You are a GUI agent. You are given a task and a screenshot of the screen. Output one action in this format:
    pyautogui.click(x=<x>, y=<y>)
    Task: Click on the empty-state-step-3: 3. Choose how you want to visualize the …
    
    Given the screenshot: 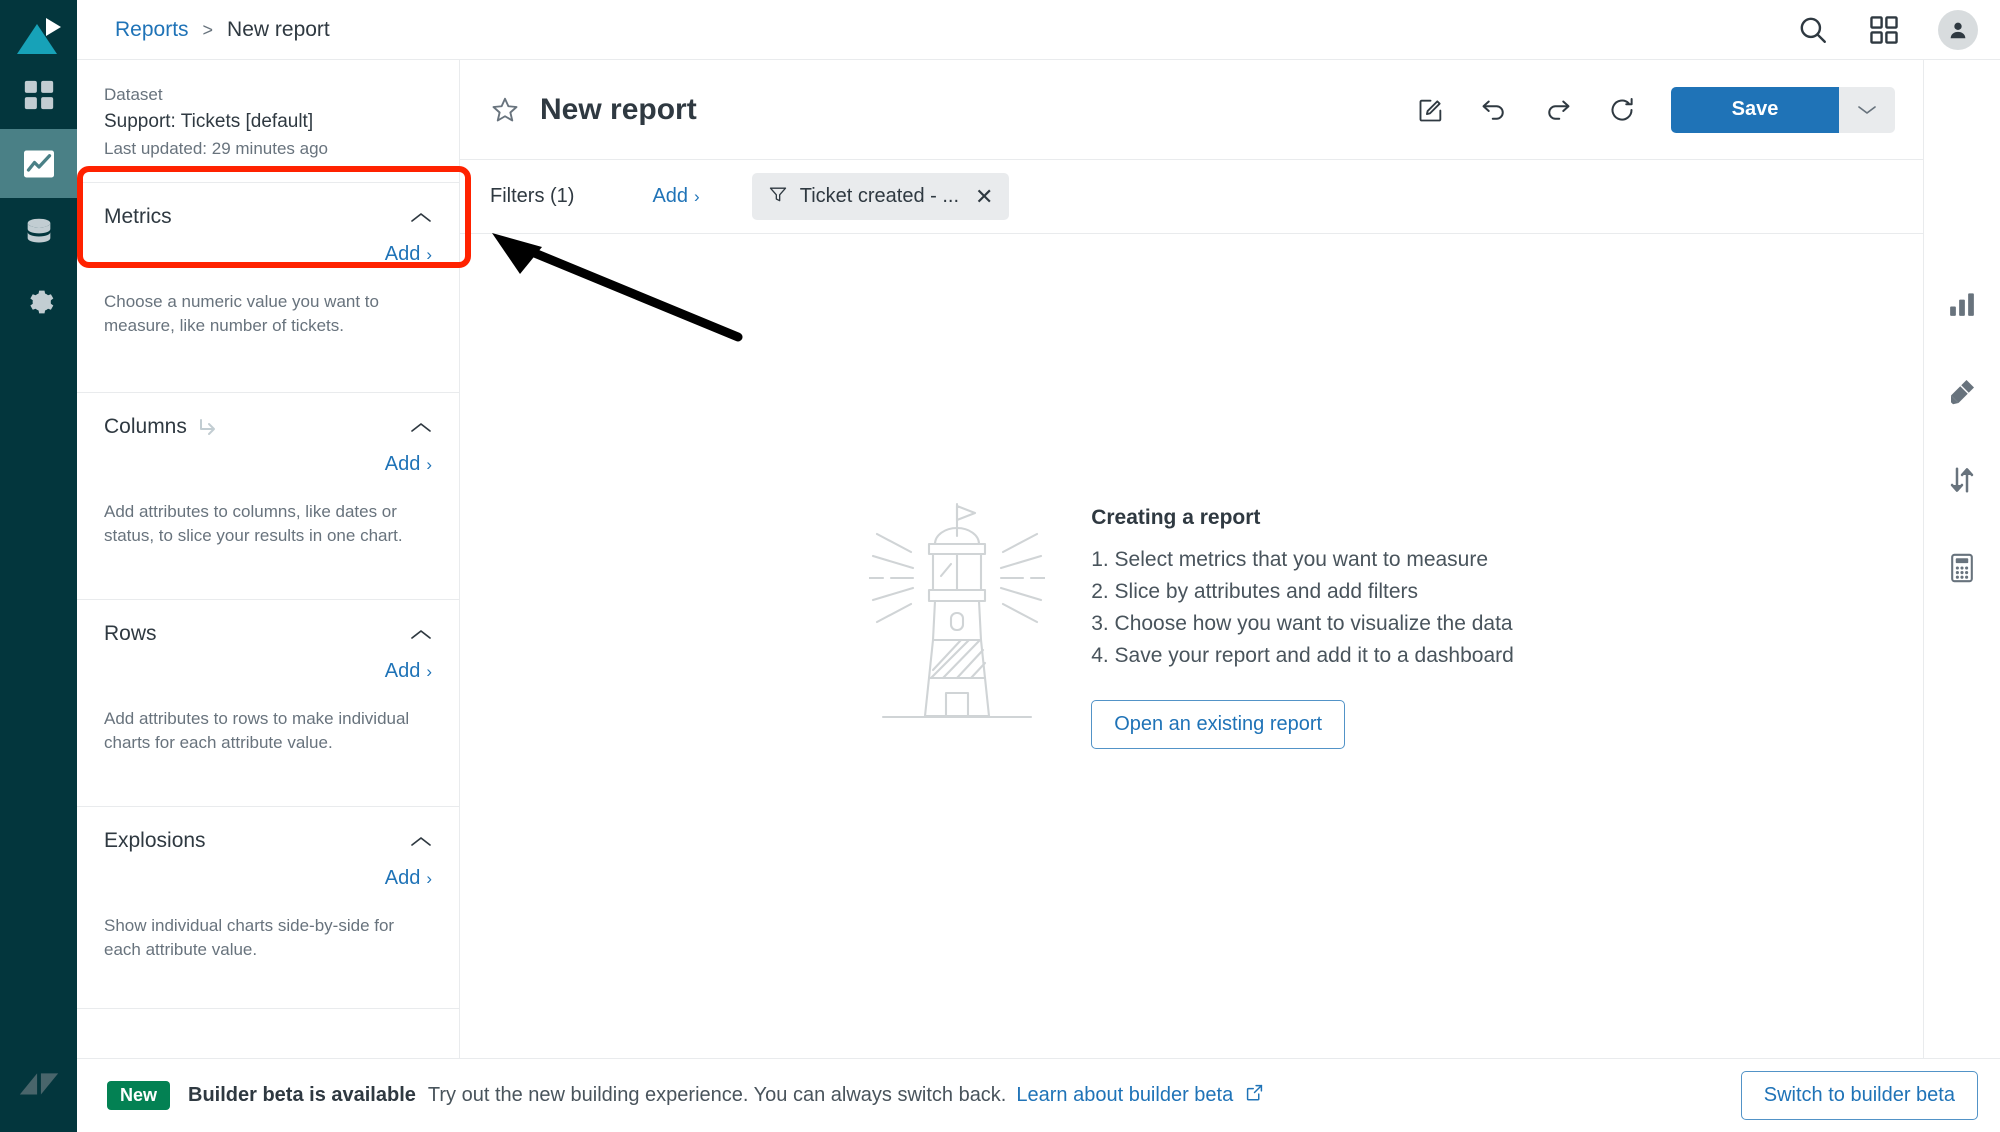 What is the action you would take?
    pyautogui.click(x=1302, y=623)
    